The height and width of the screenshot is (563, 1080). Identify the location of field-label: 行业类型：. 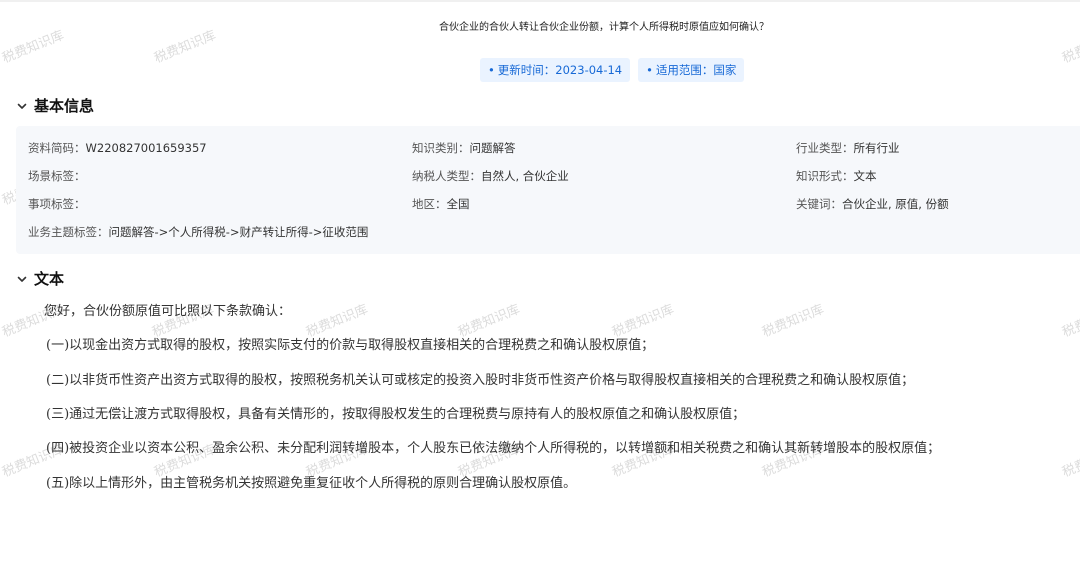
(825, 148).